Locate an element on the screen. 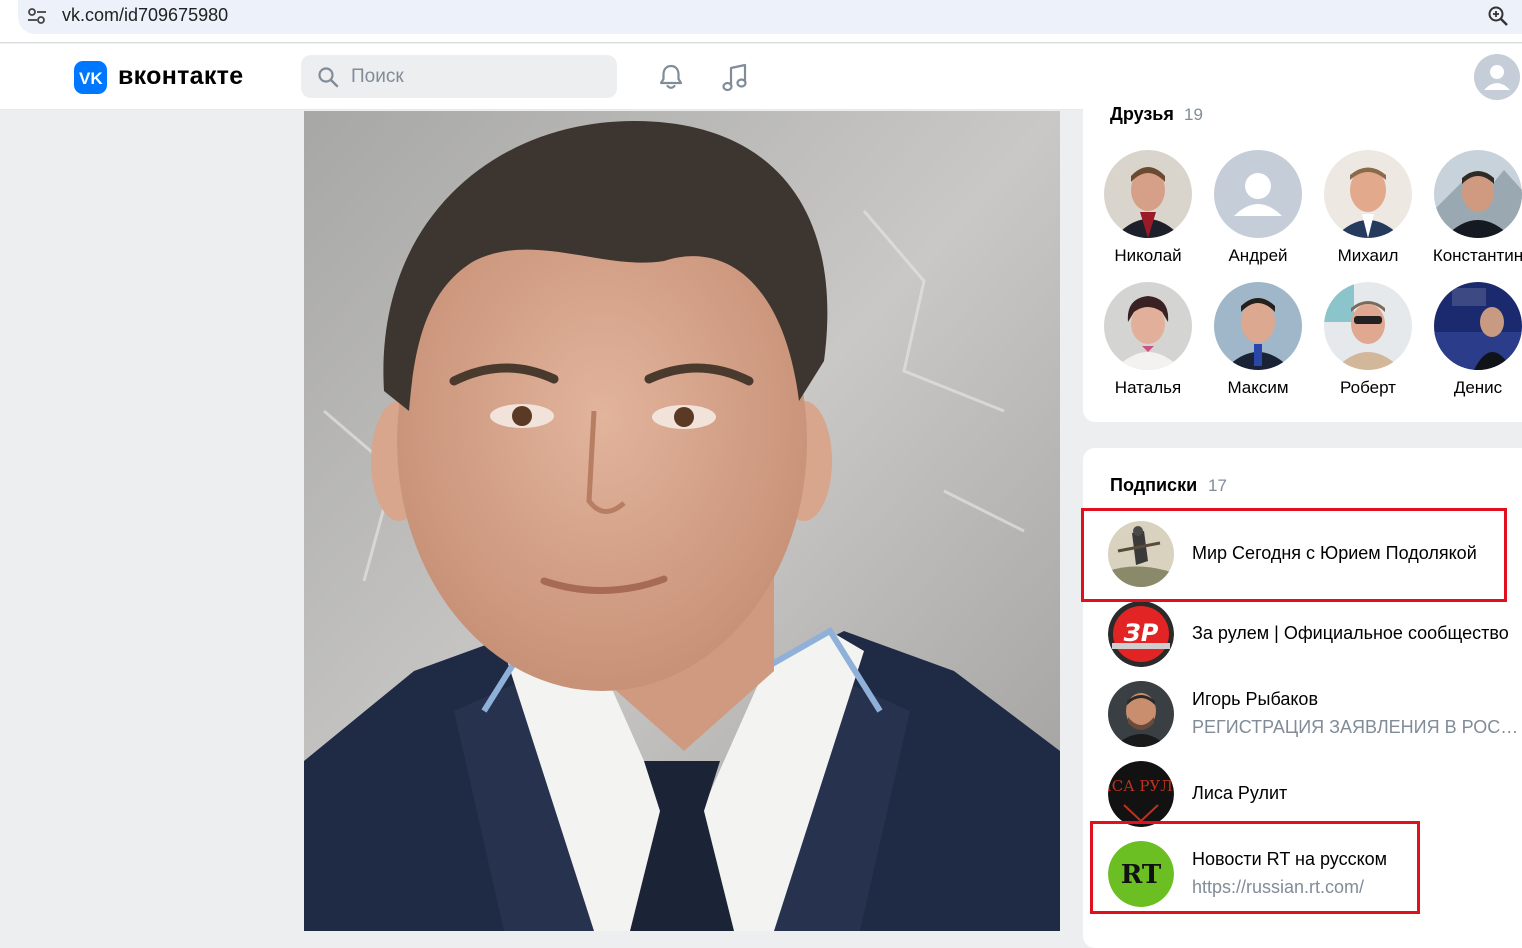  friend-item: Михаил is located at coordinates (1368, 208).